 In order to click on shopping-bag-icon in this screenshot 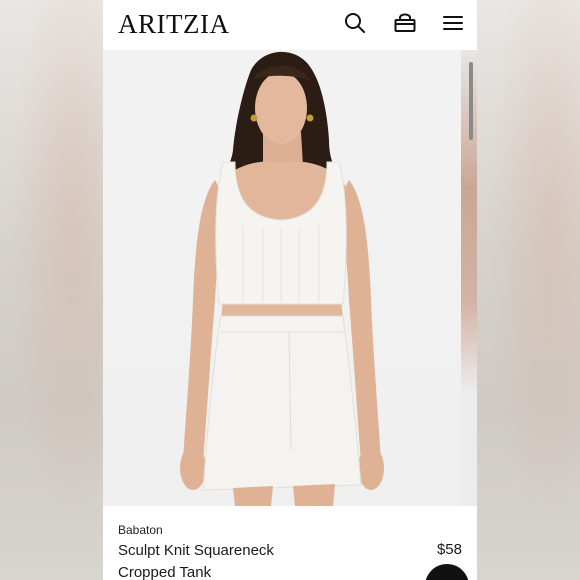, I will do `click(405, 22)`.